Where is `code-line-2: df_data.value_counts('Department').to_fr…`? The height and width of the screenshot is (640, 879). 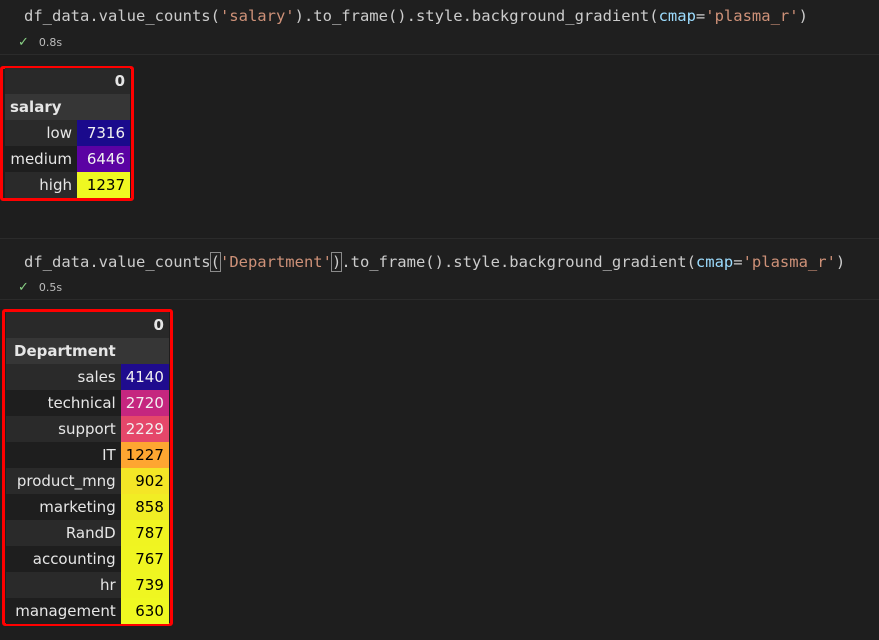
code-line-2: df_data.value_counts('Department').to_fr… is located at coordinates (435, 262).